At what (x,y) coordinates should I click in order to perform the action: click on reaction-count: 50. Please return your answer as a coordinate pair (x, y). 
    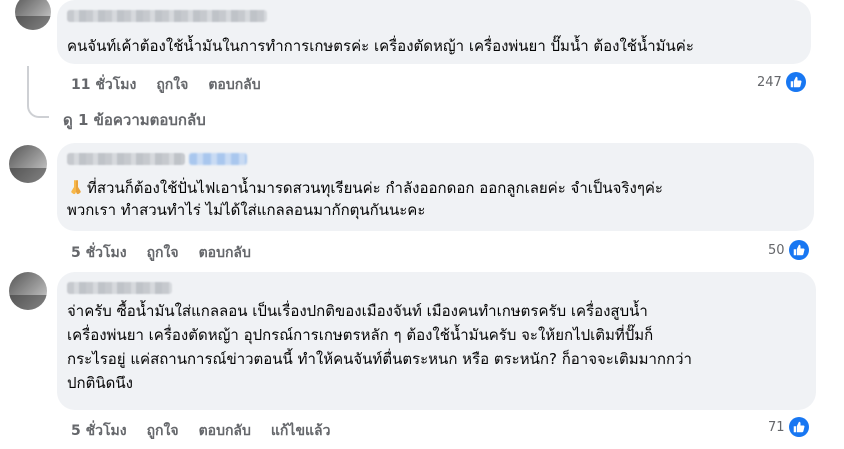
    Looking at the image, I should click on (776, 250).